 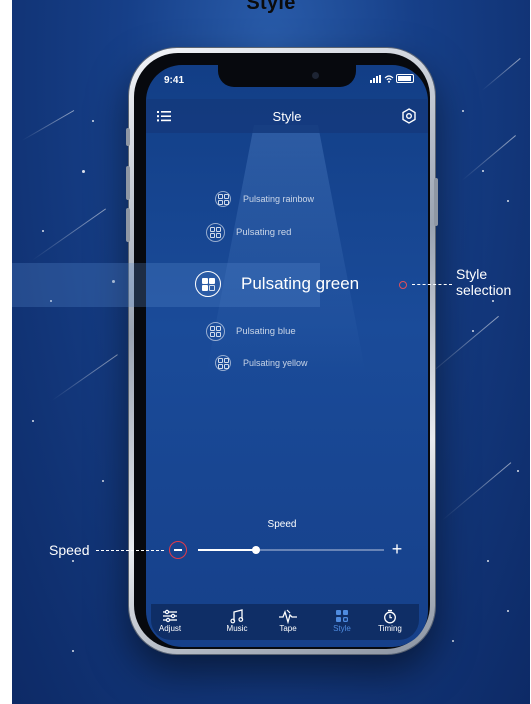 I want to click on style-option-label: Pulsating red, so click(x=264, y=232).